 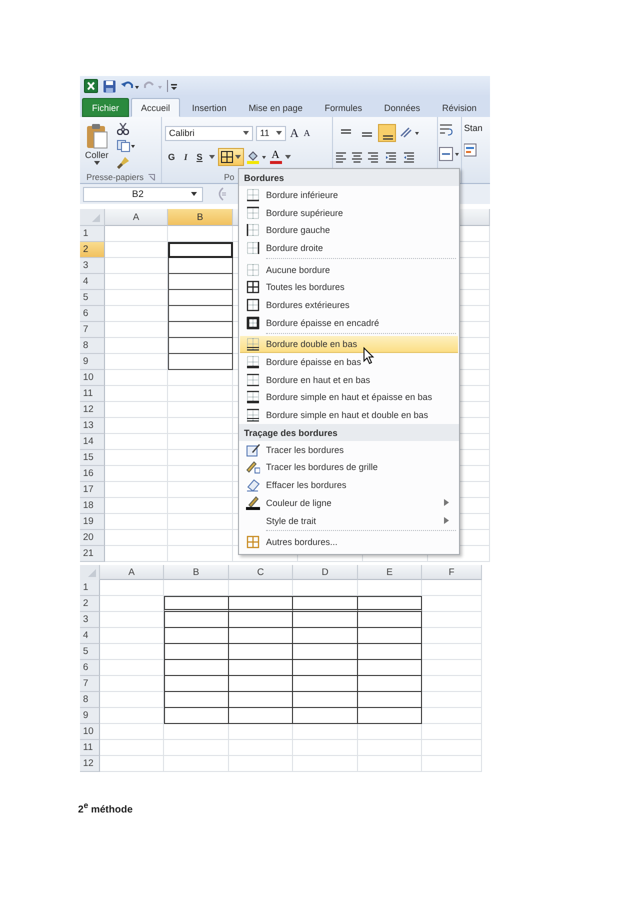 What do you see at coordinates (92, 538) in the screenshot?
I see `row-header: 20` at bounding box center [92, 538].